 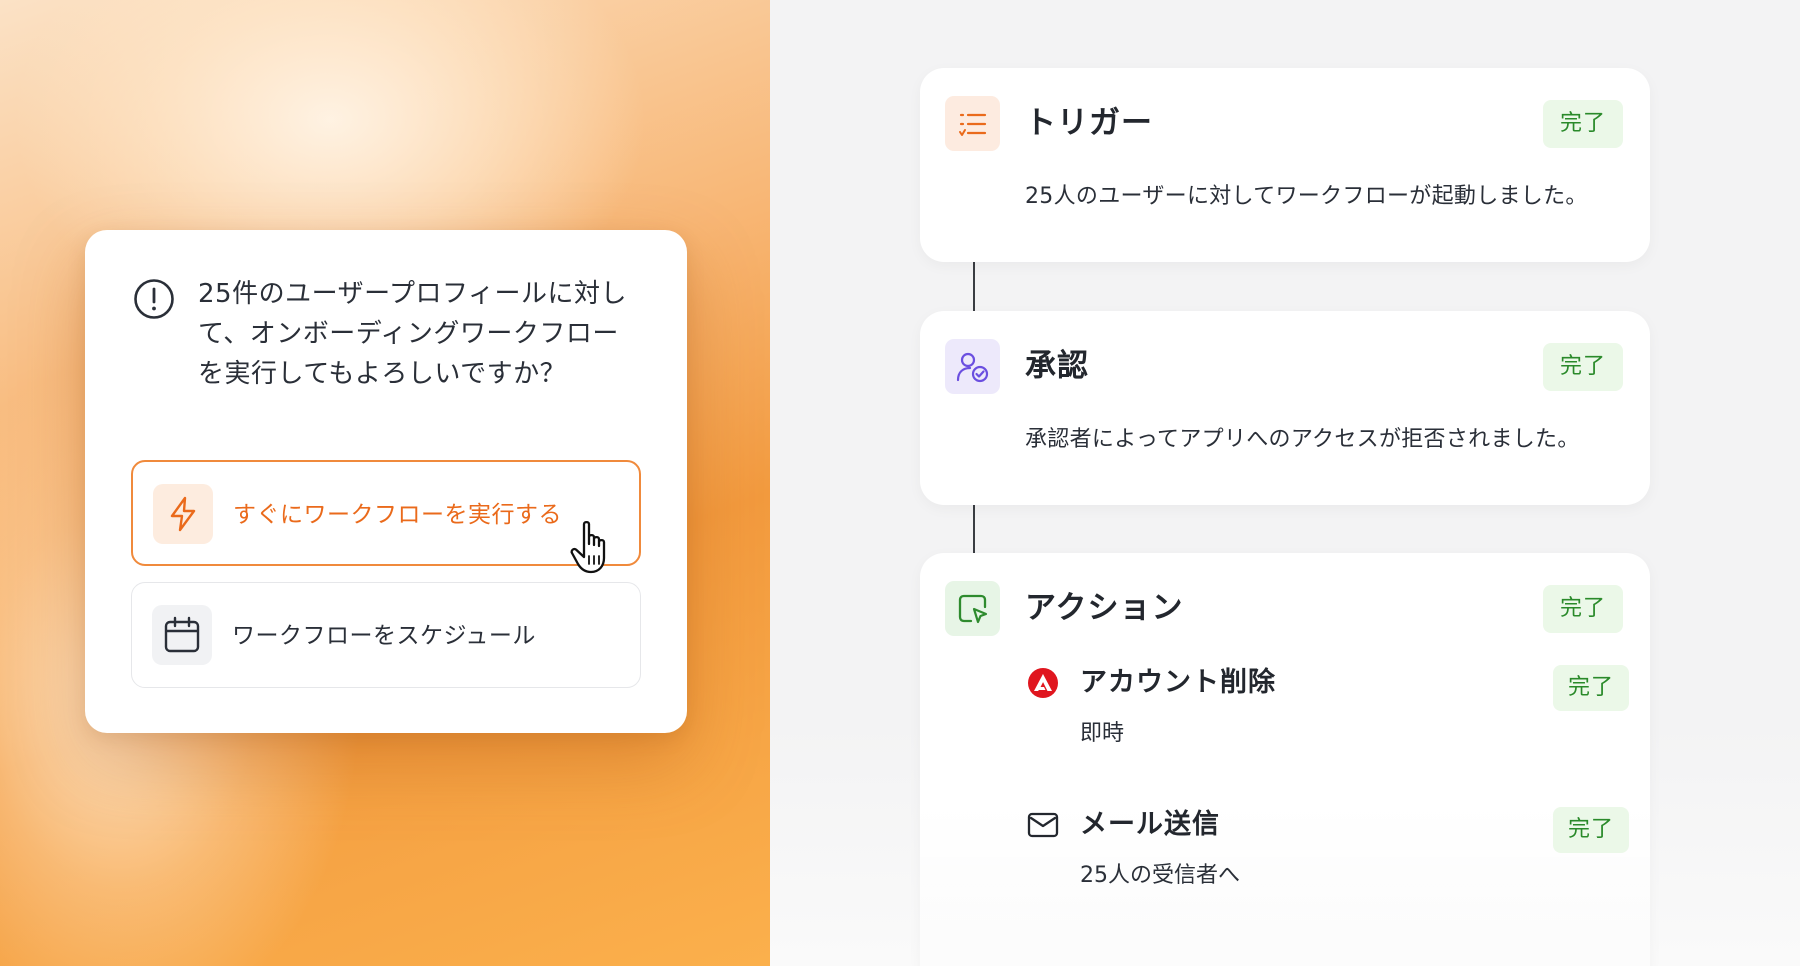 I want to click on sub-action-description: 25人の受信者へ, so click(x=1160, y=875).